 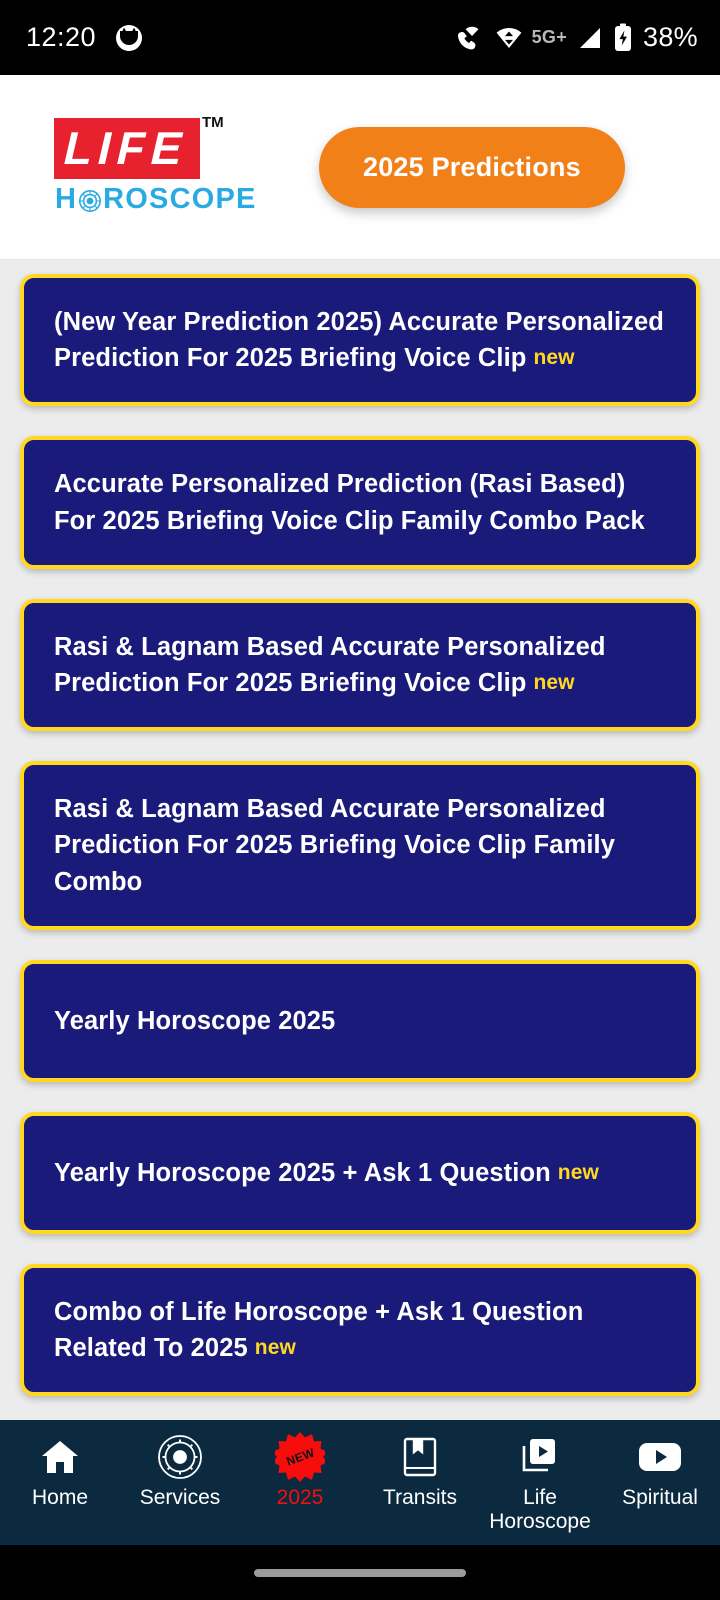 I want to click on nav-label-spiritual: Spiritual, so click(x=660, y=1497).